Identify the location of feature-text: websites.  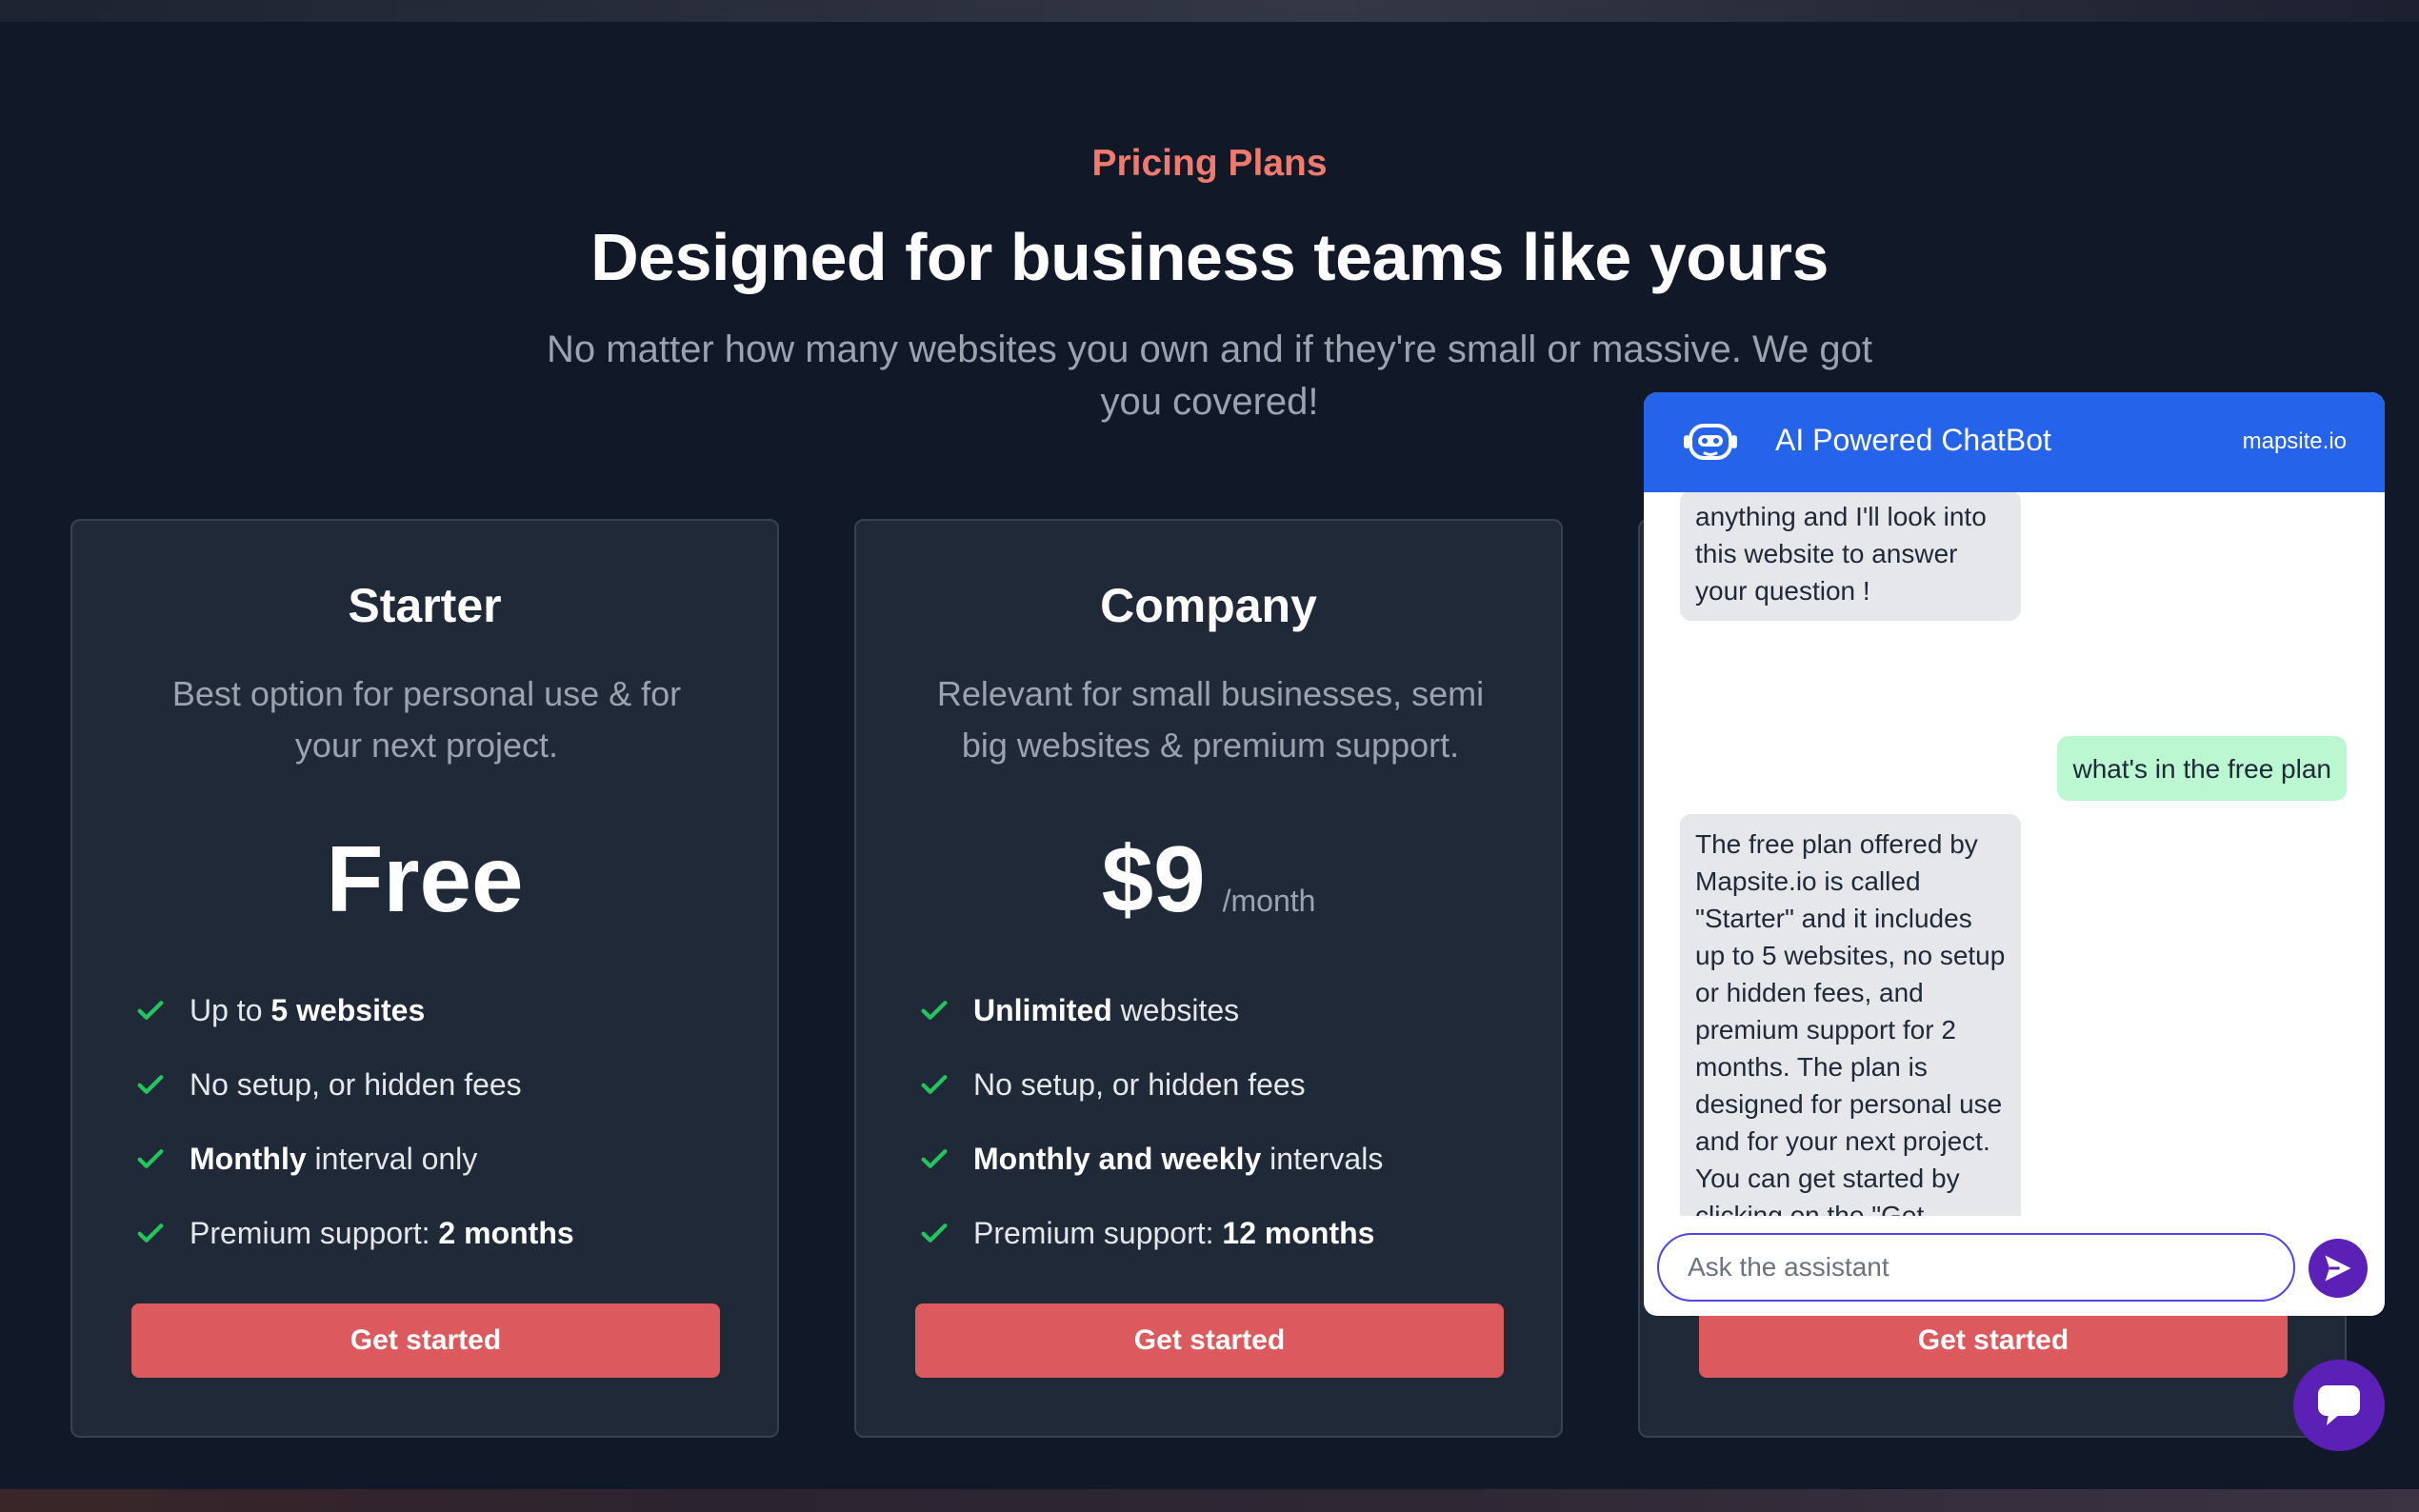
(1175, 1009).